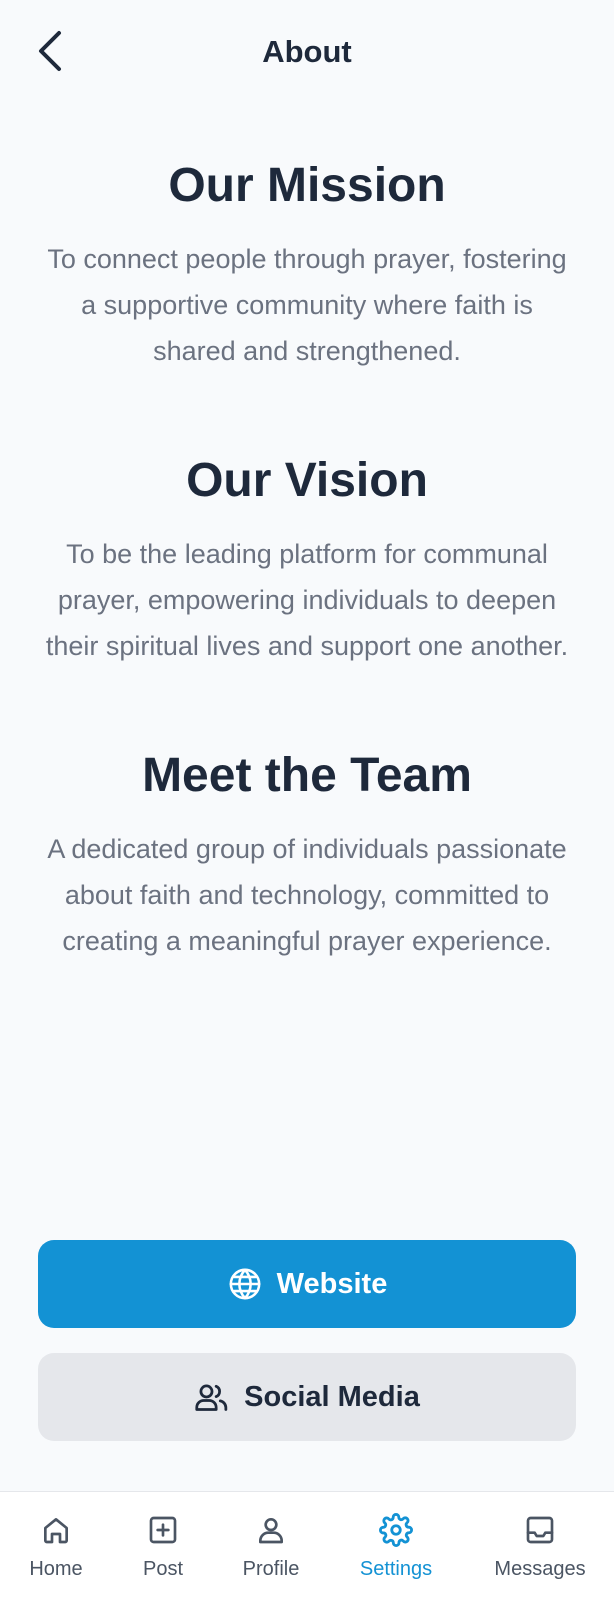  I want to click on tab-settings-label: Settings, so click(396, 1569).